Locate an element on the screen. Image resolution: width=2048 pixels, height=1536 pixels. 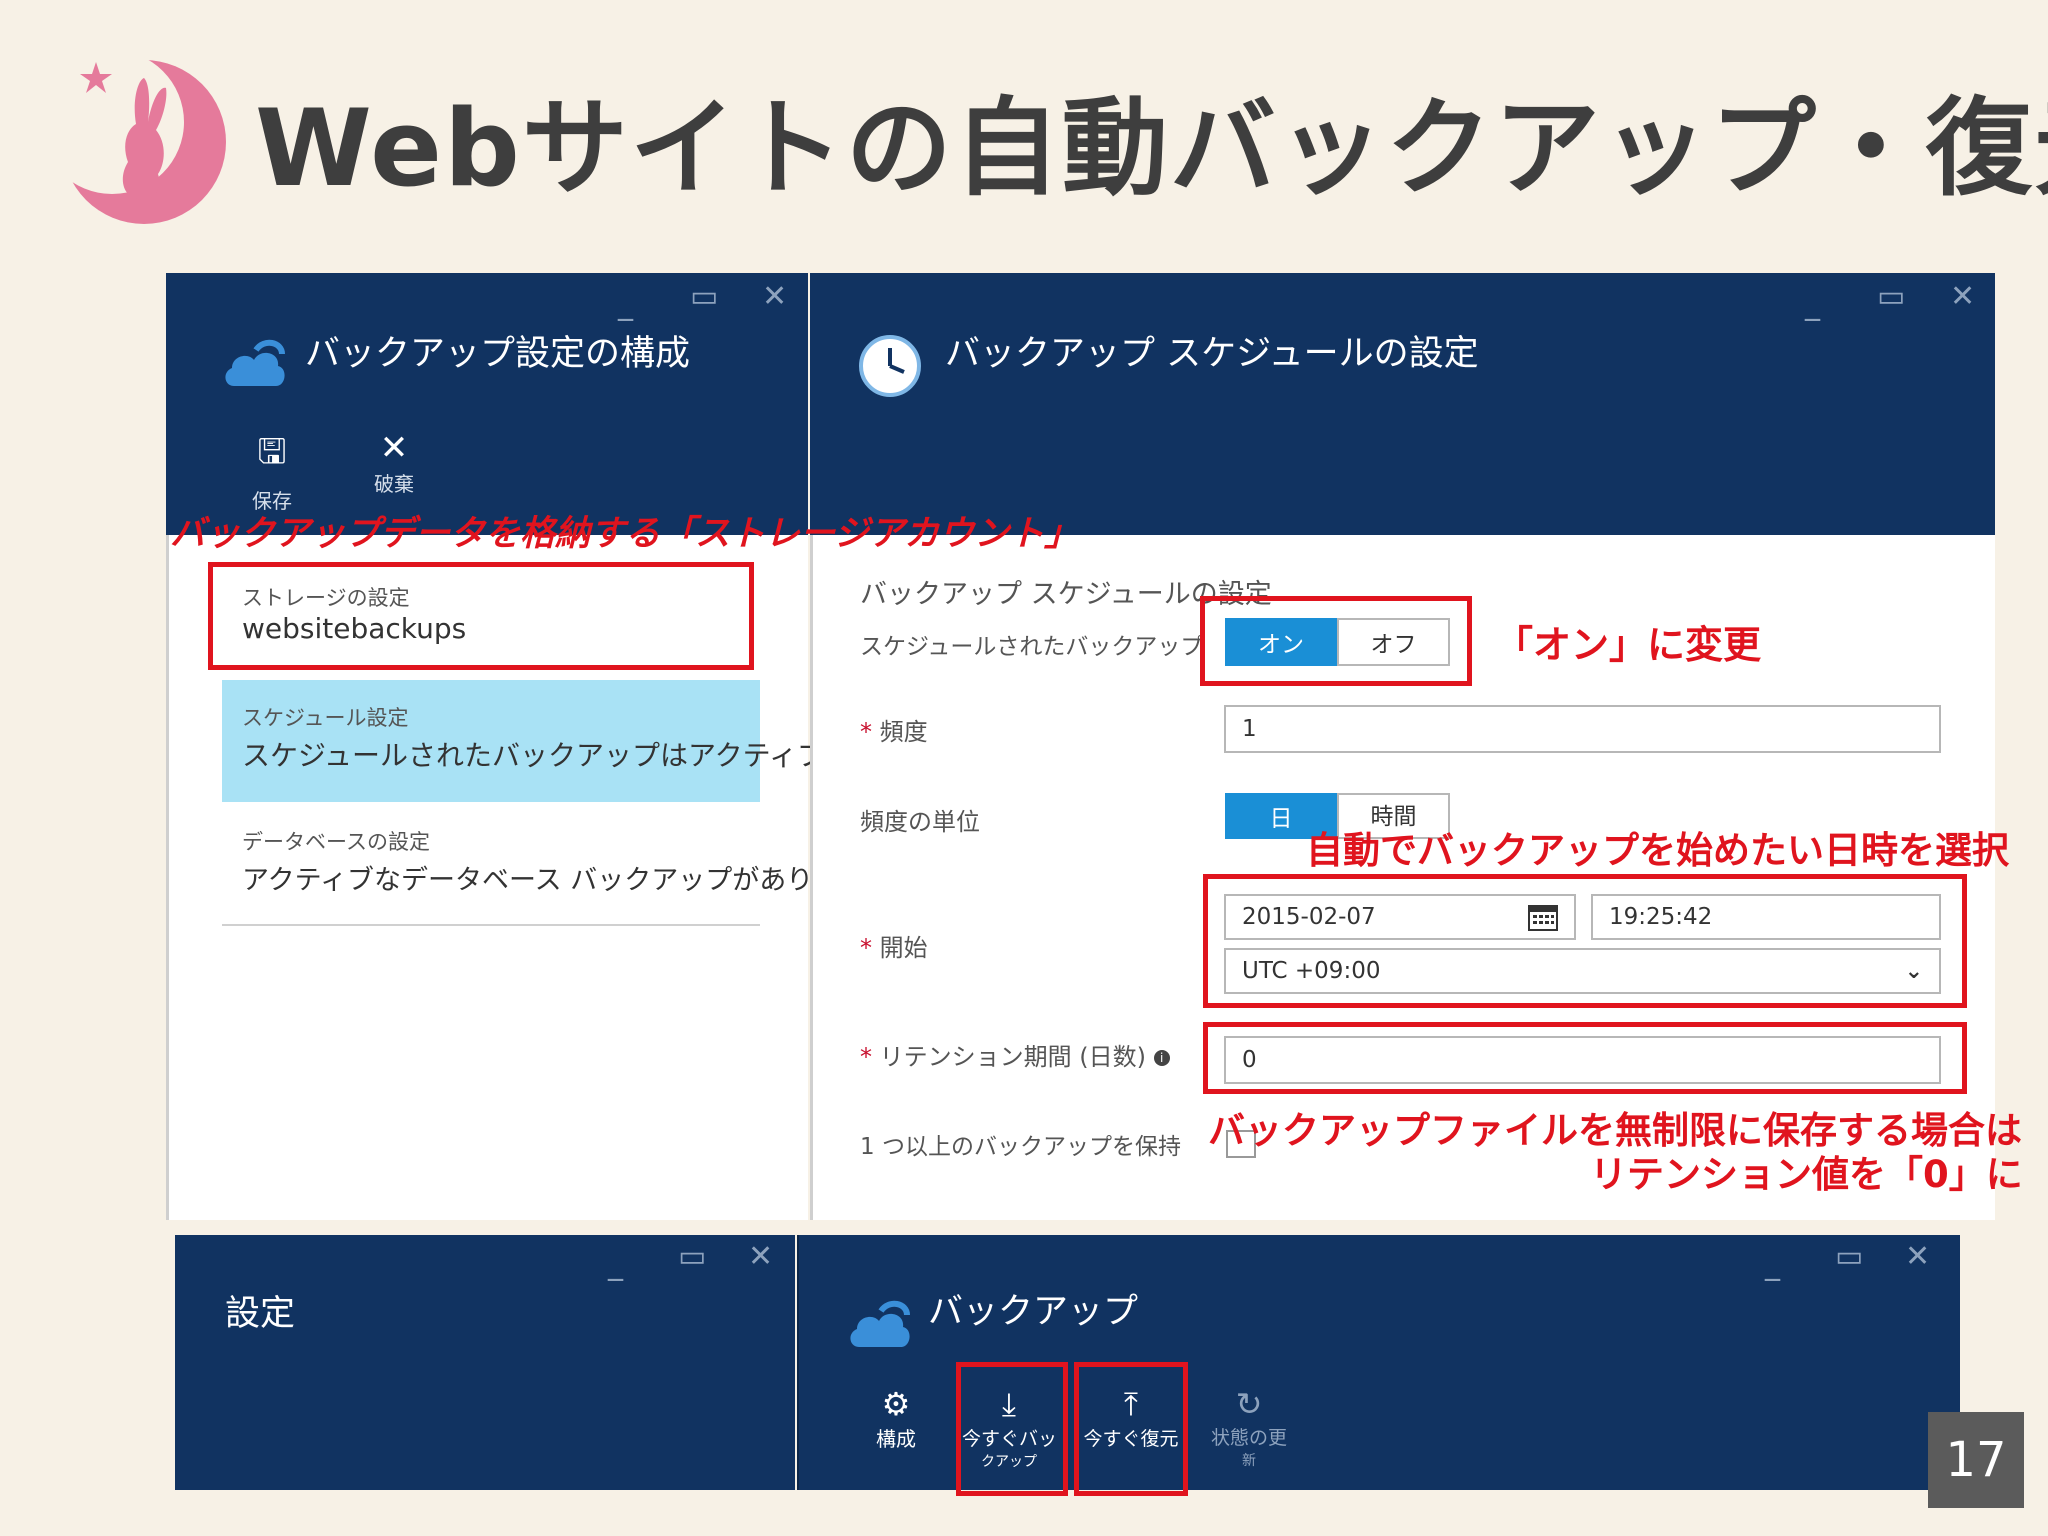
highlight-retention is located at coordinates (1585, 1058).